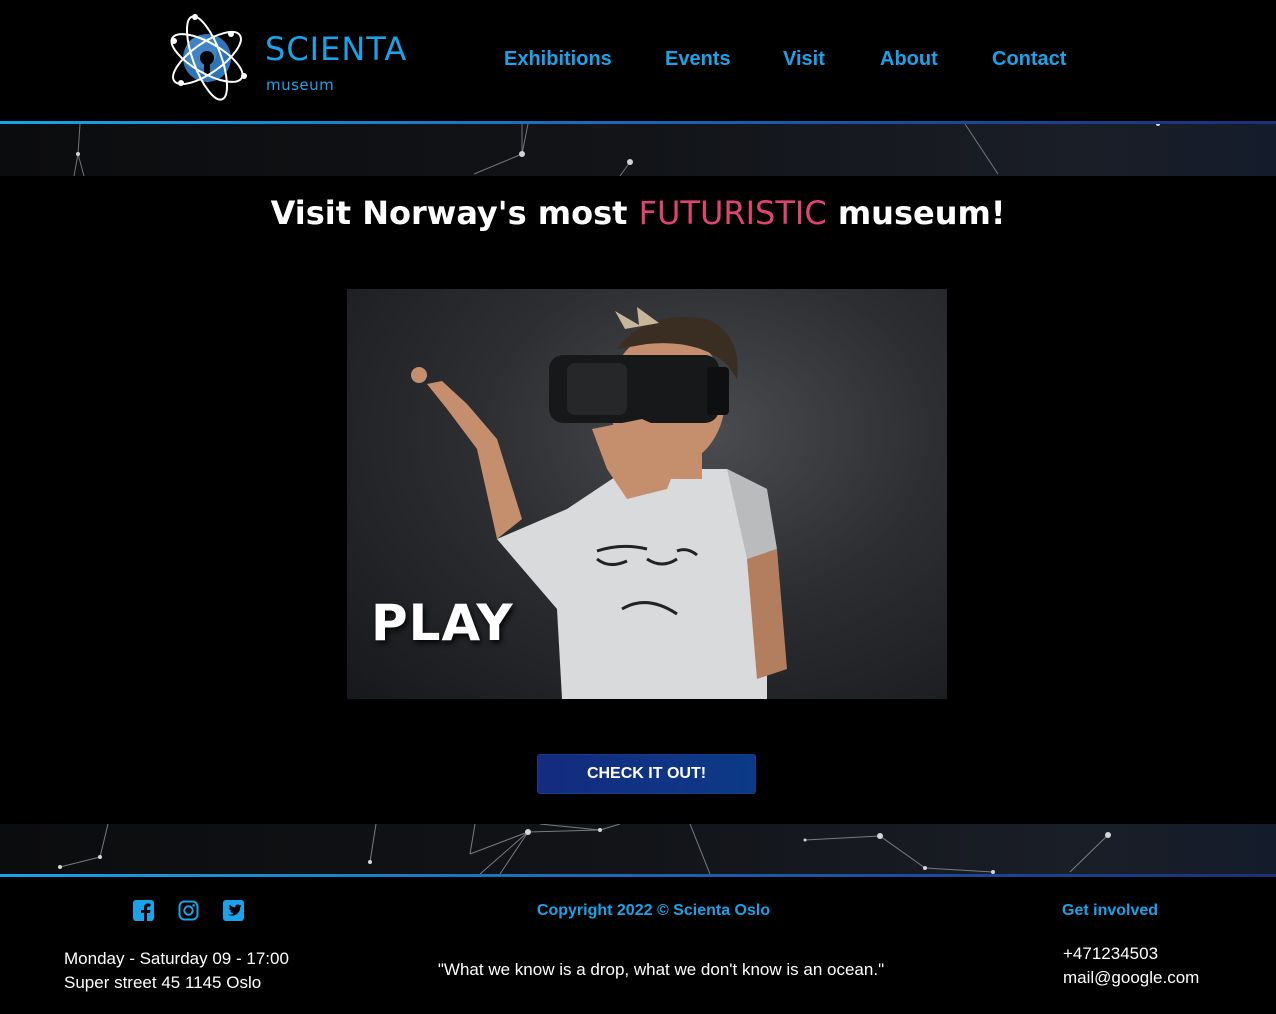  What do you see at coordinates (336, 49) in the screenshot?
I see `brand-name: SCIENTA` at bounding box center [336, 49].